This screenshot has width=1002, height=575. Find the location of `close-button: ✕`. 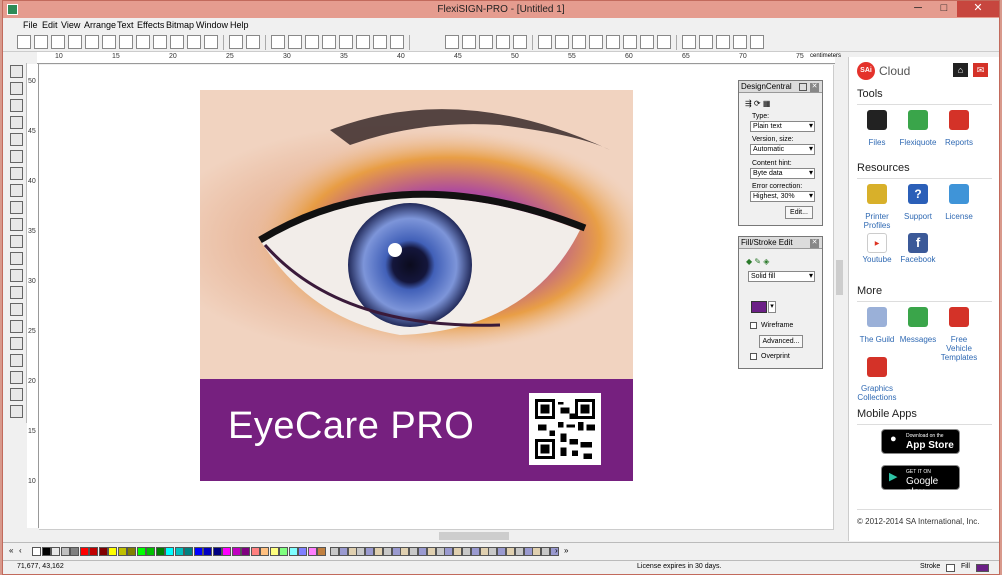

close-button: ✕ is located at coordinates (978, 9).